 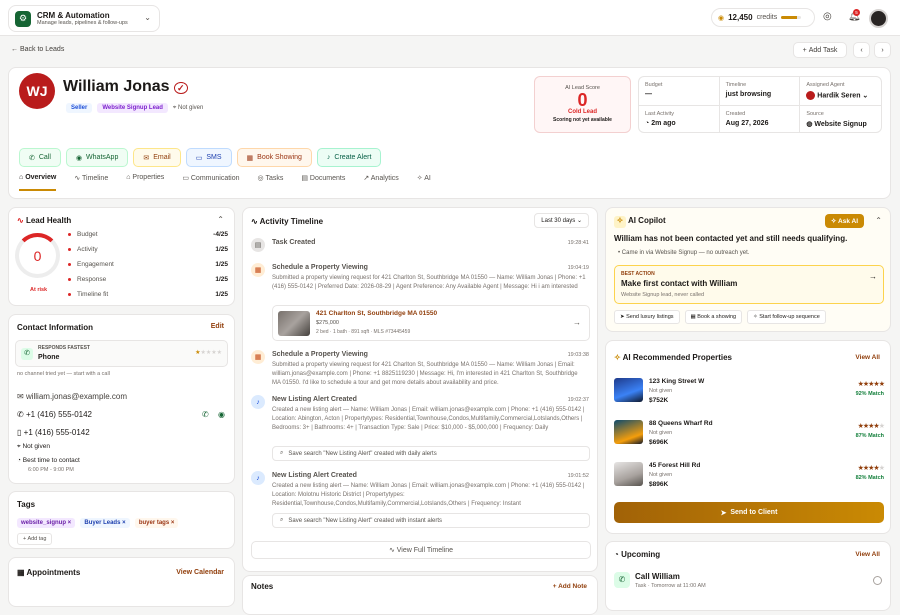 What do you see at coordinates (91, 182) in the screenshot?
I see `tab-timeline: ∿ Timeline` at bounding box center [91, 182].